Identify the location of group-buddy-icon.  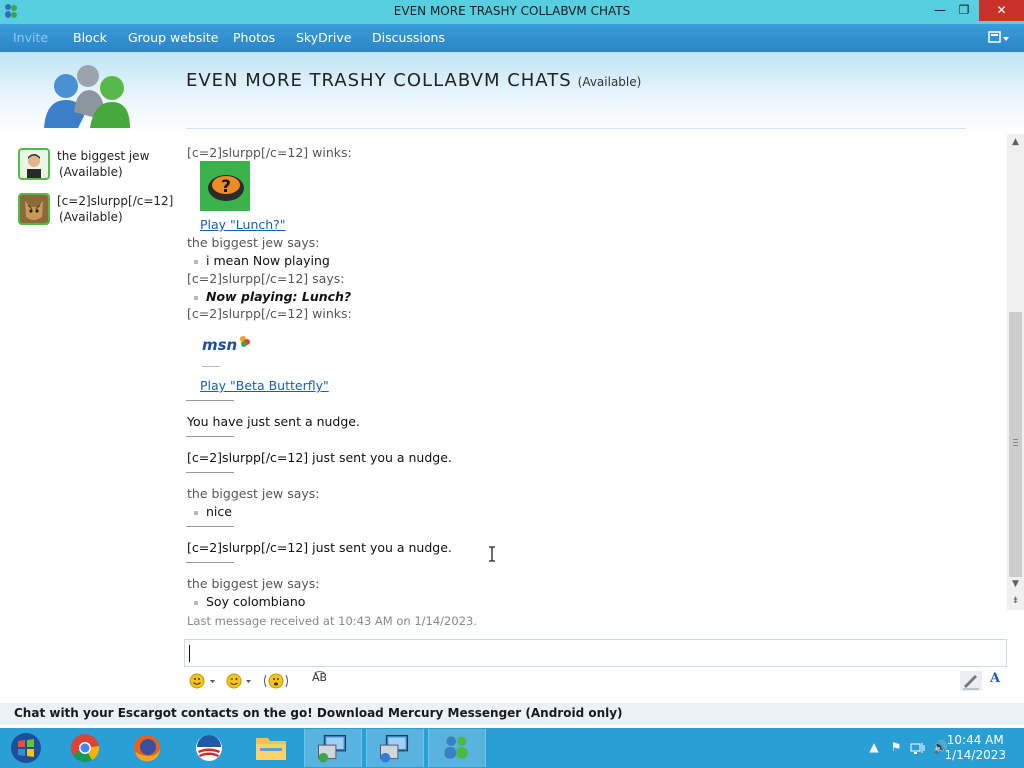
(87, 96).